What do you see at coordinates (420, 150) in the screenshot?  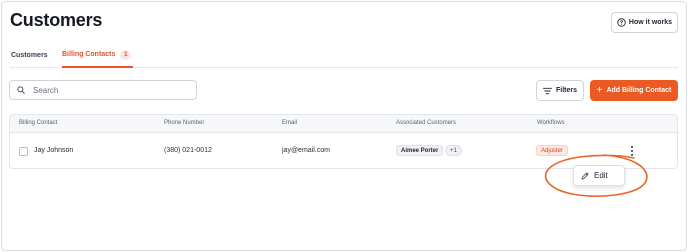 I see `associated-customer-chip: Aimee Porter` at bounding box center [420, 150].